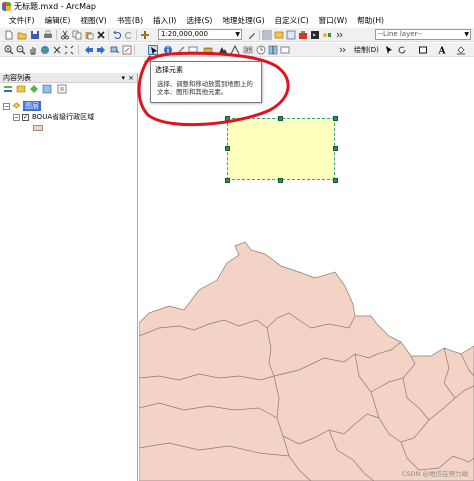 This screenshot has width=474, height=481. I want to click on svg-text: A, so click(442, 51).